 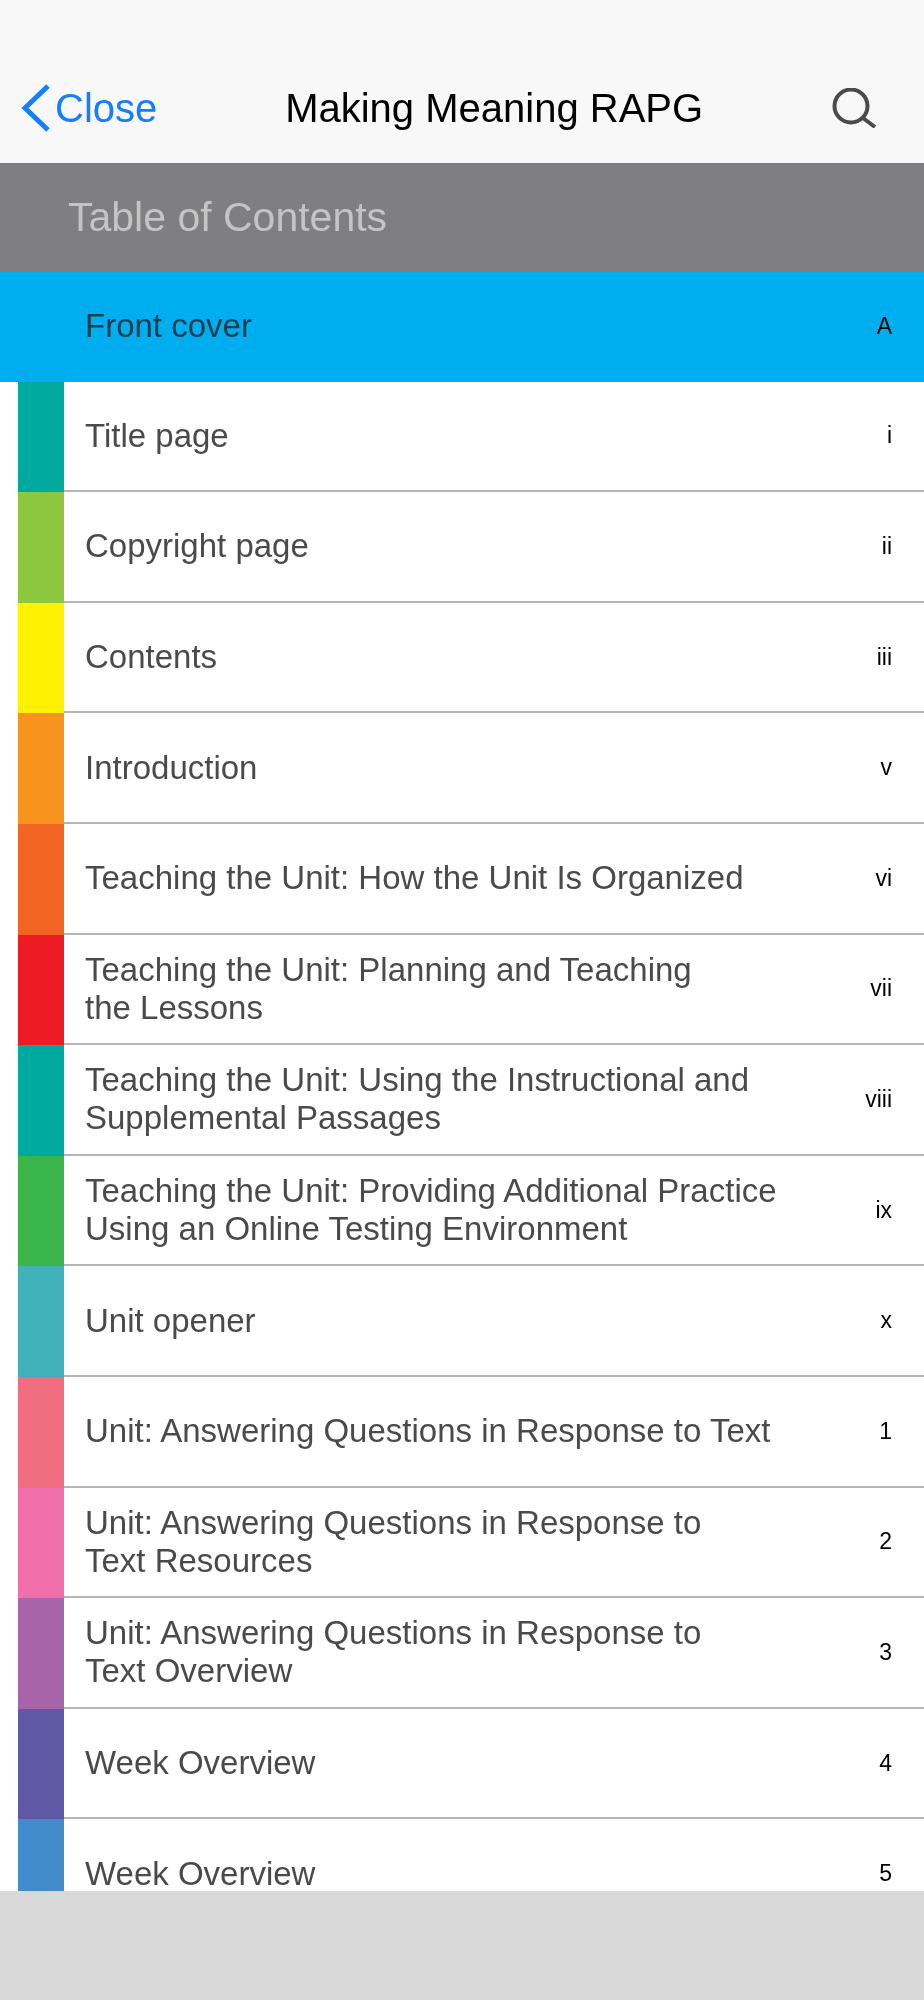 What do you see at coordinates (885, 1431) in the screenshot?
I see `page-number: 1` at bounding box center [885, 1431].